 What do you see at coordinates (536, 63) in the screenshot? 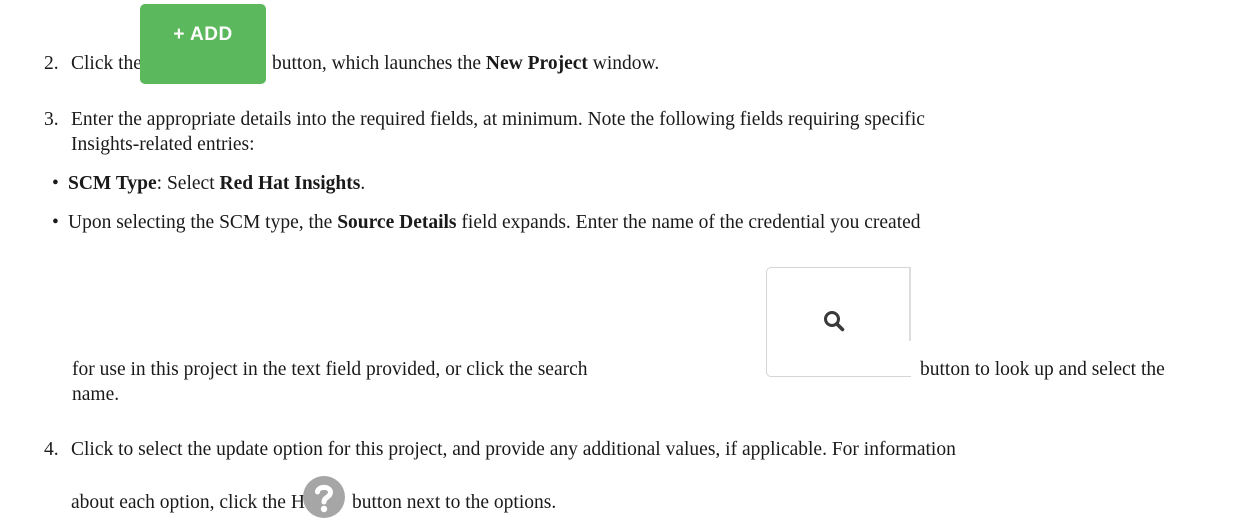
I see `window-name: New Project` at bounding box center [536, 63].